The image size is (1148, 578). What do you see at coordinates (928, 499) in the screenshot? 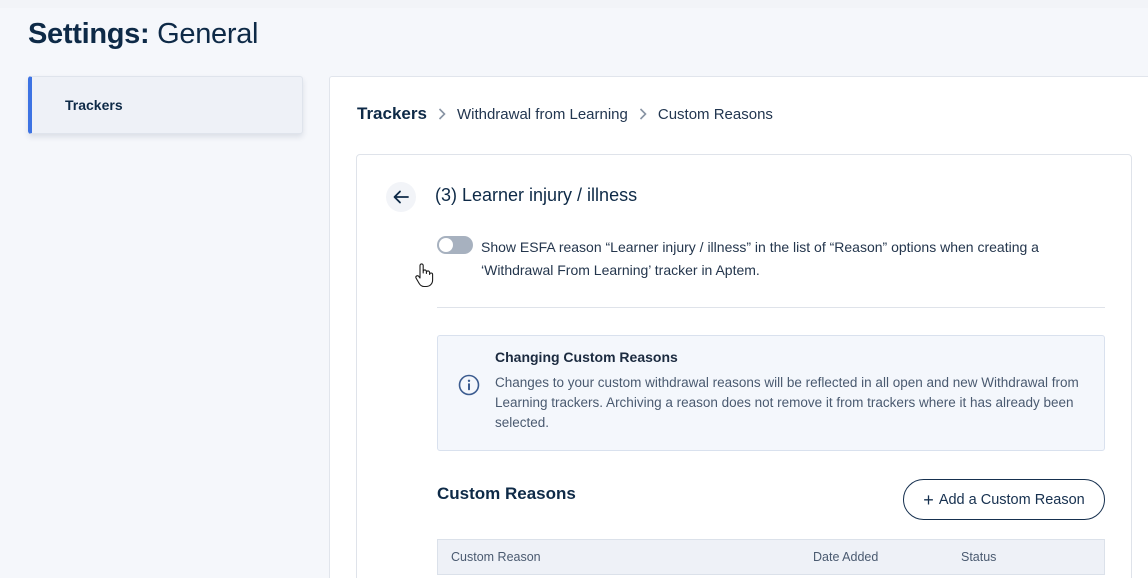
I see `plus-icon: +` at bounding box center [928, 499].